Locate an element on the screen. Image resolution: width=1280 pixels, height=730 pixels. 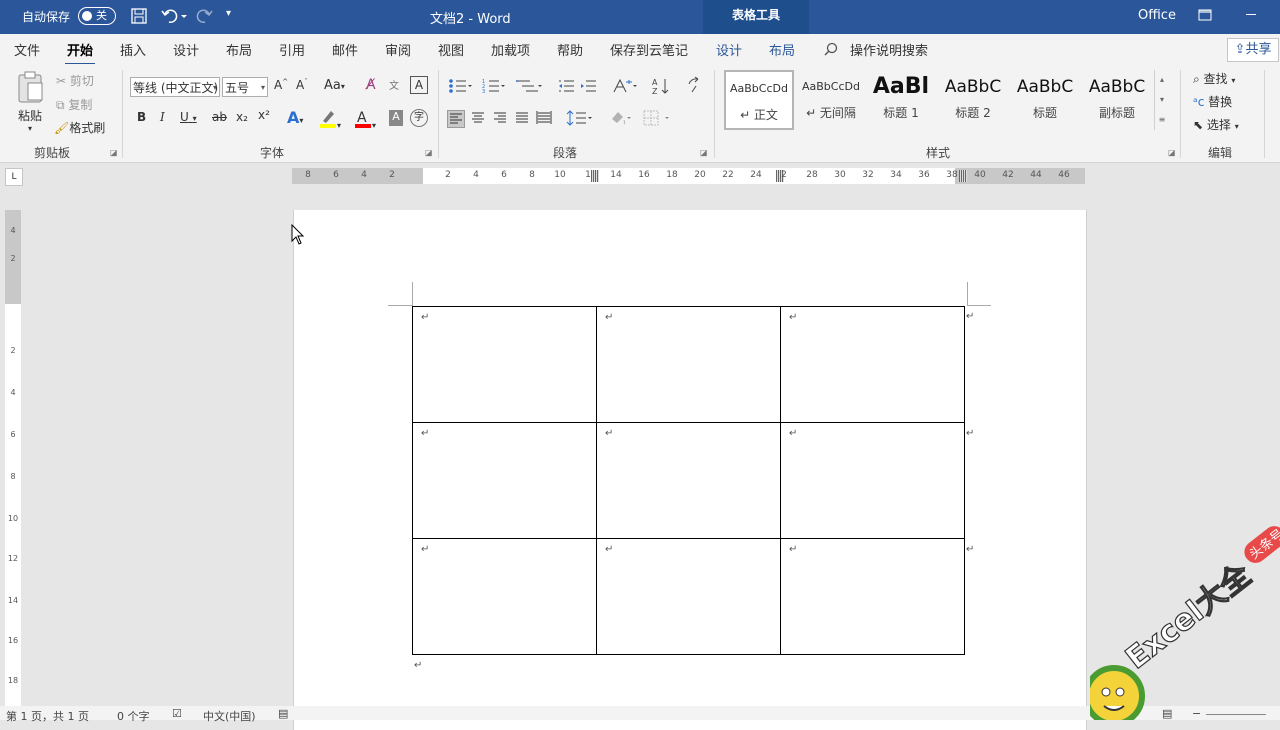
paragraph-launcher-icon: ◪ is located at coordinates (704, 152).